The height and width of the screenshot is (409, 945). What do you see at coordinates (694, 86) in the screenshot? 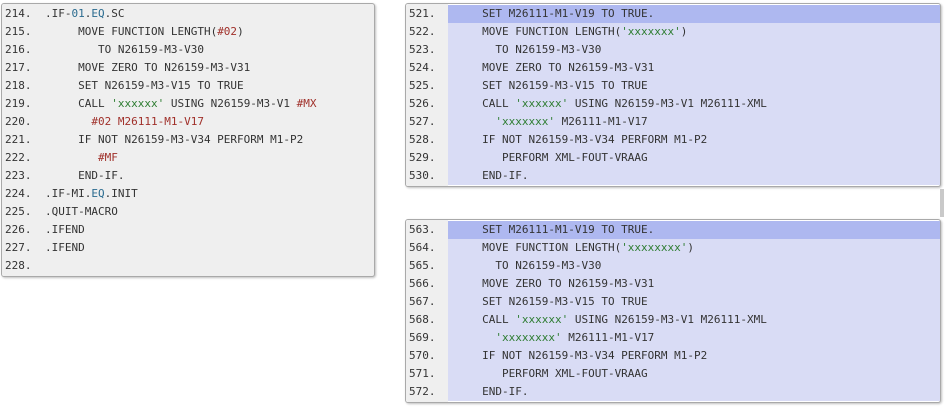
I see `code-text: SET N26159-M3-V15 TO TRUE` at bounding box center [694, 86].